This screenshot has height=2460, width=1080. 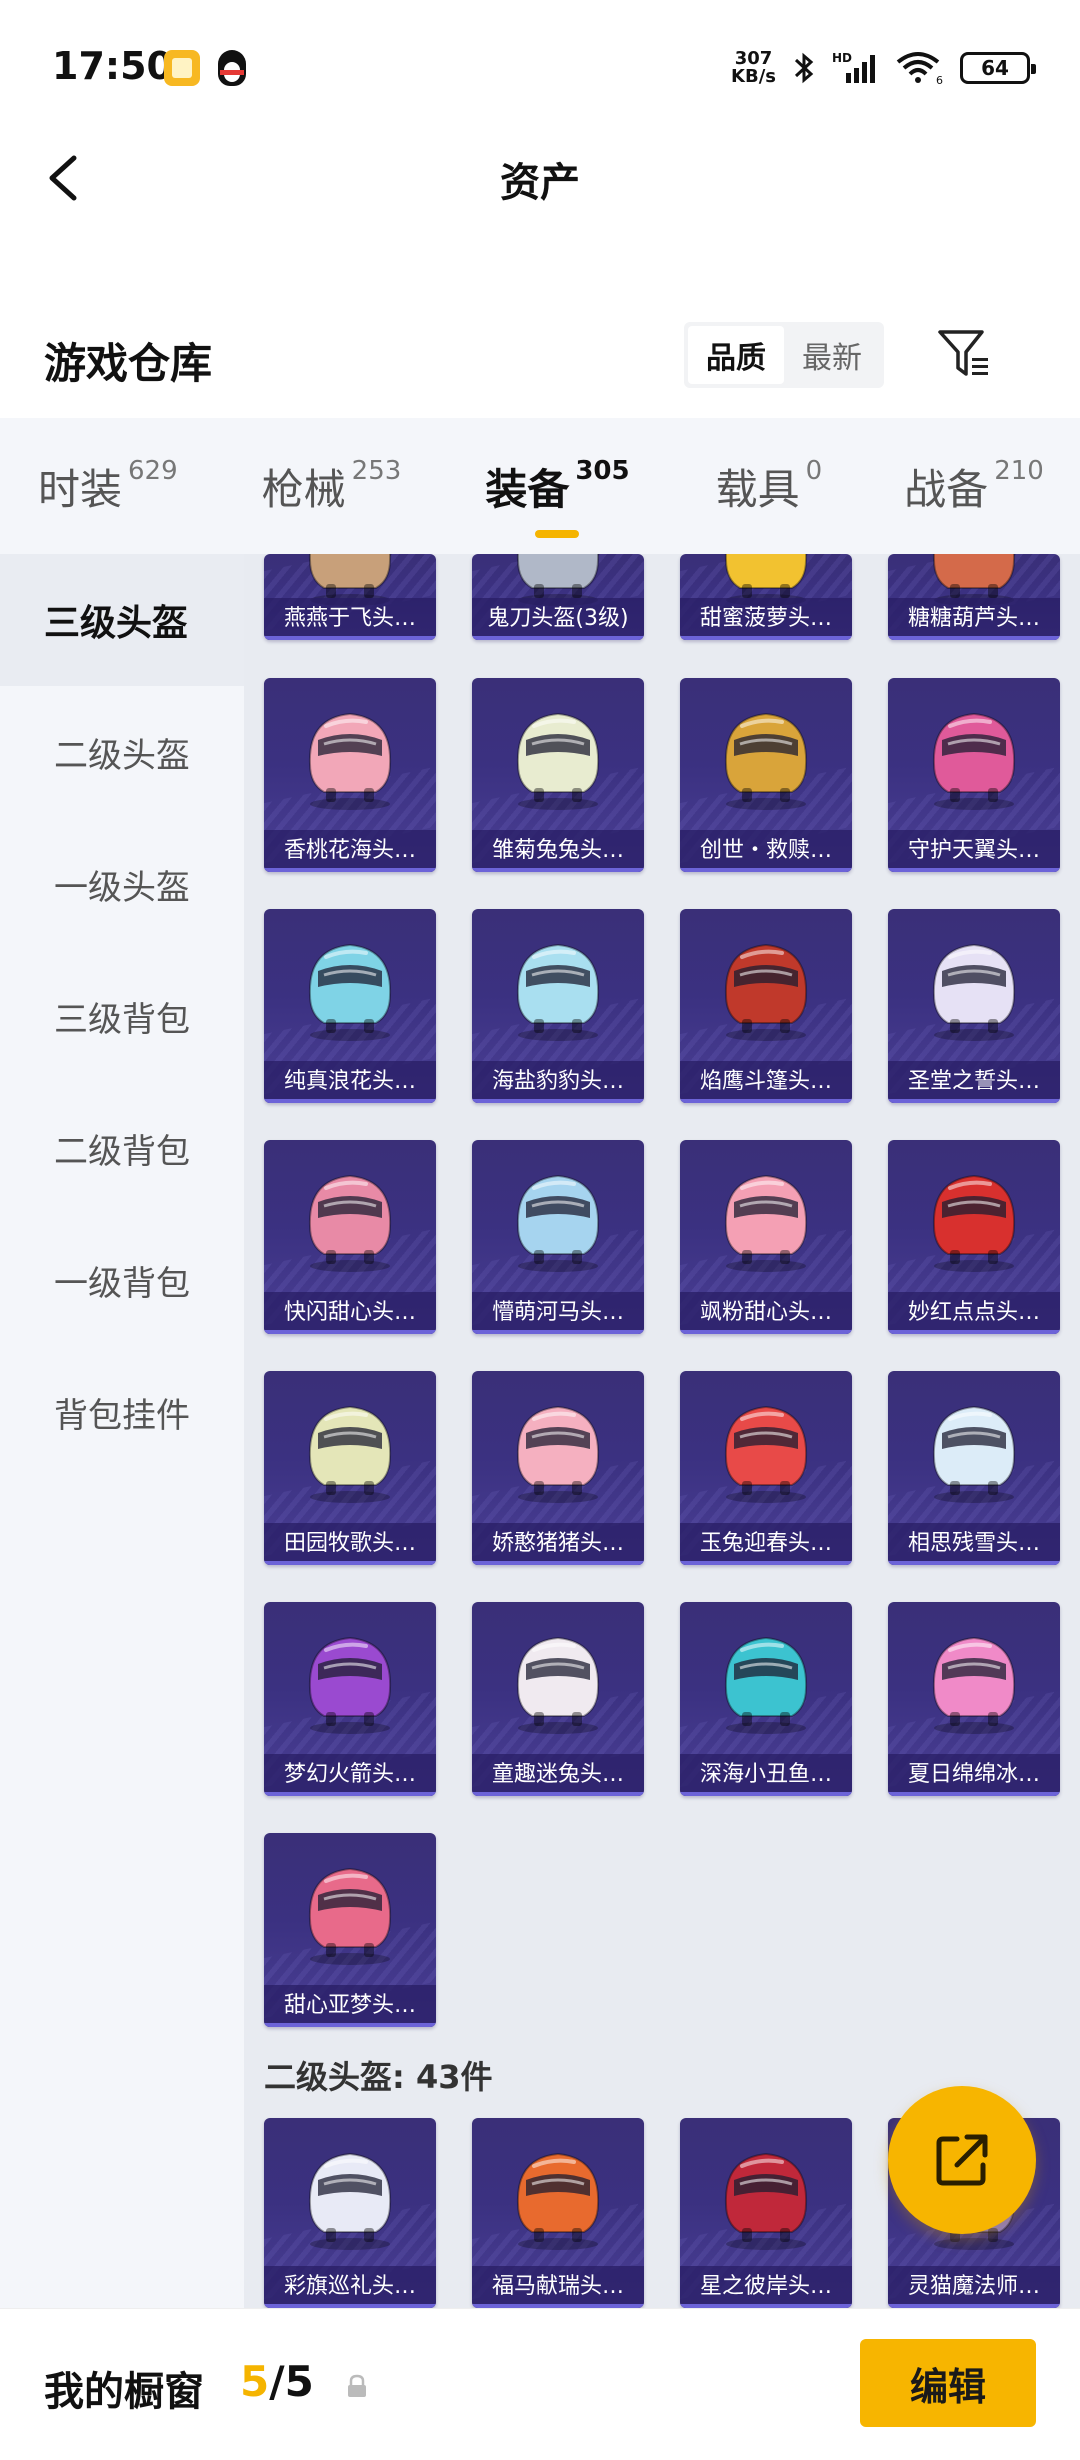 I want to click on network-type-label: HD, so click(x=842, y=58).